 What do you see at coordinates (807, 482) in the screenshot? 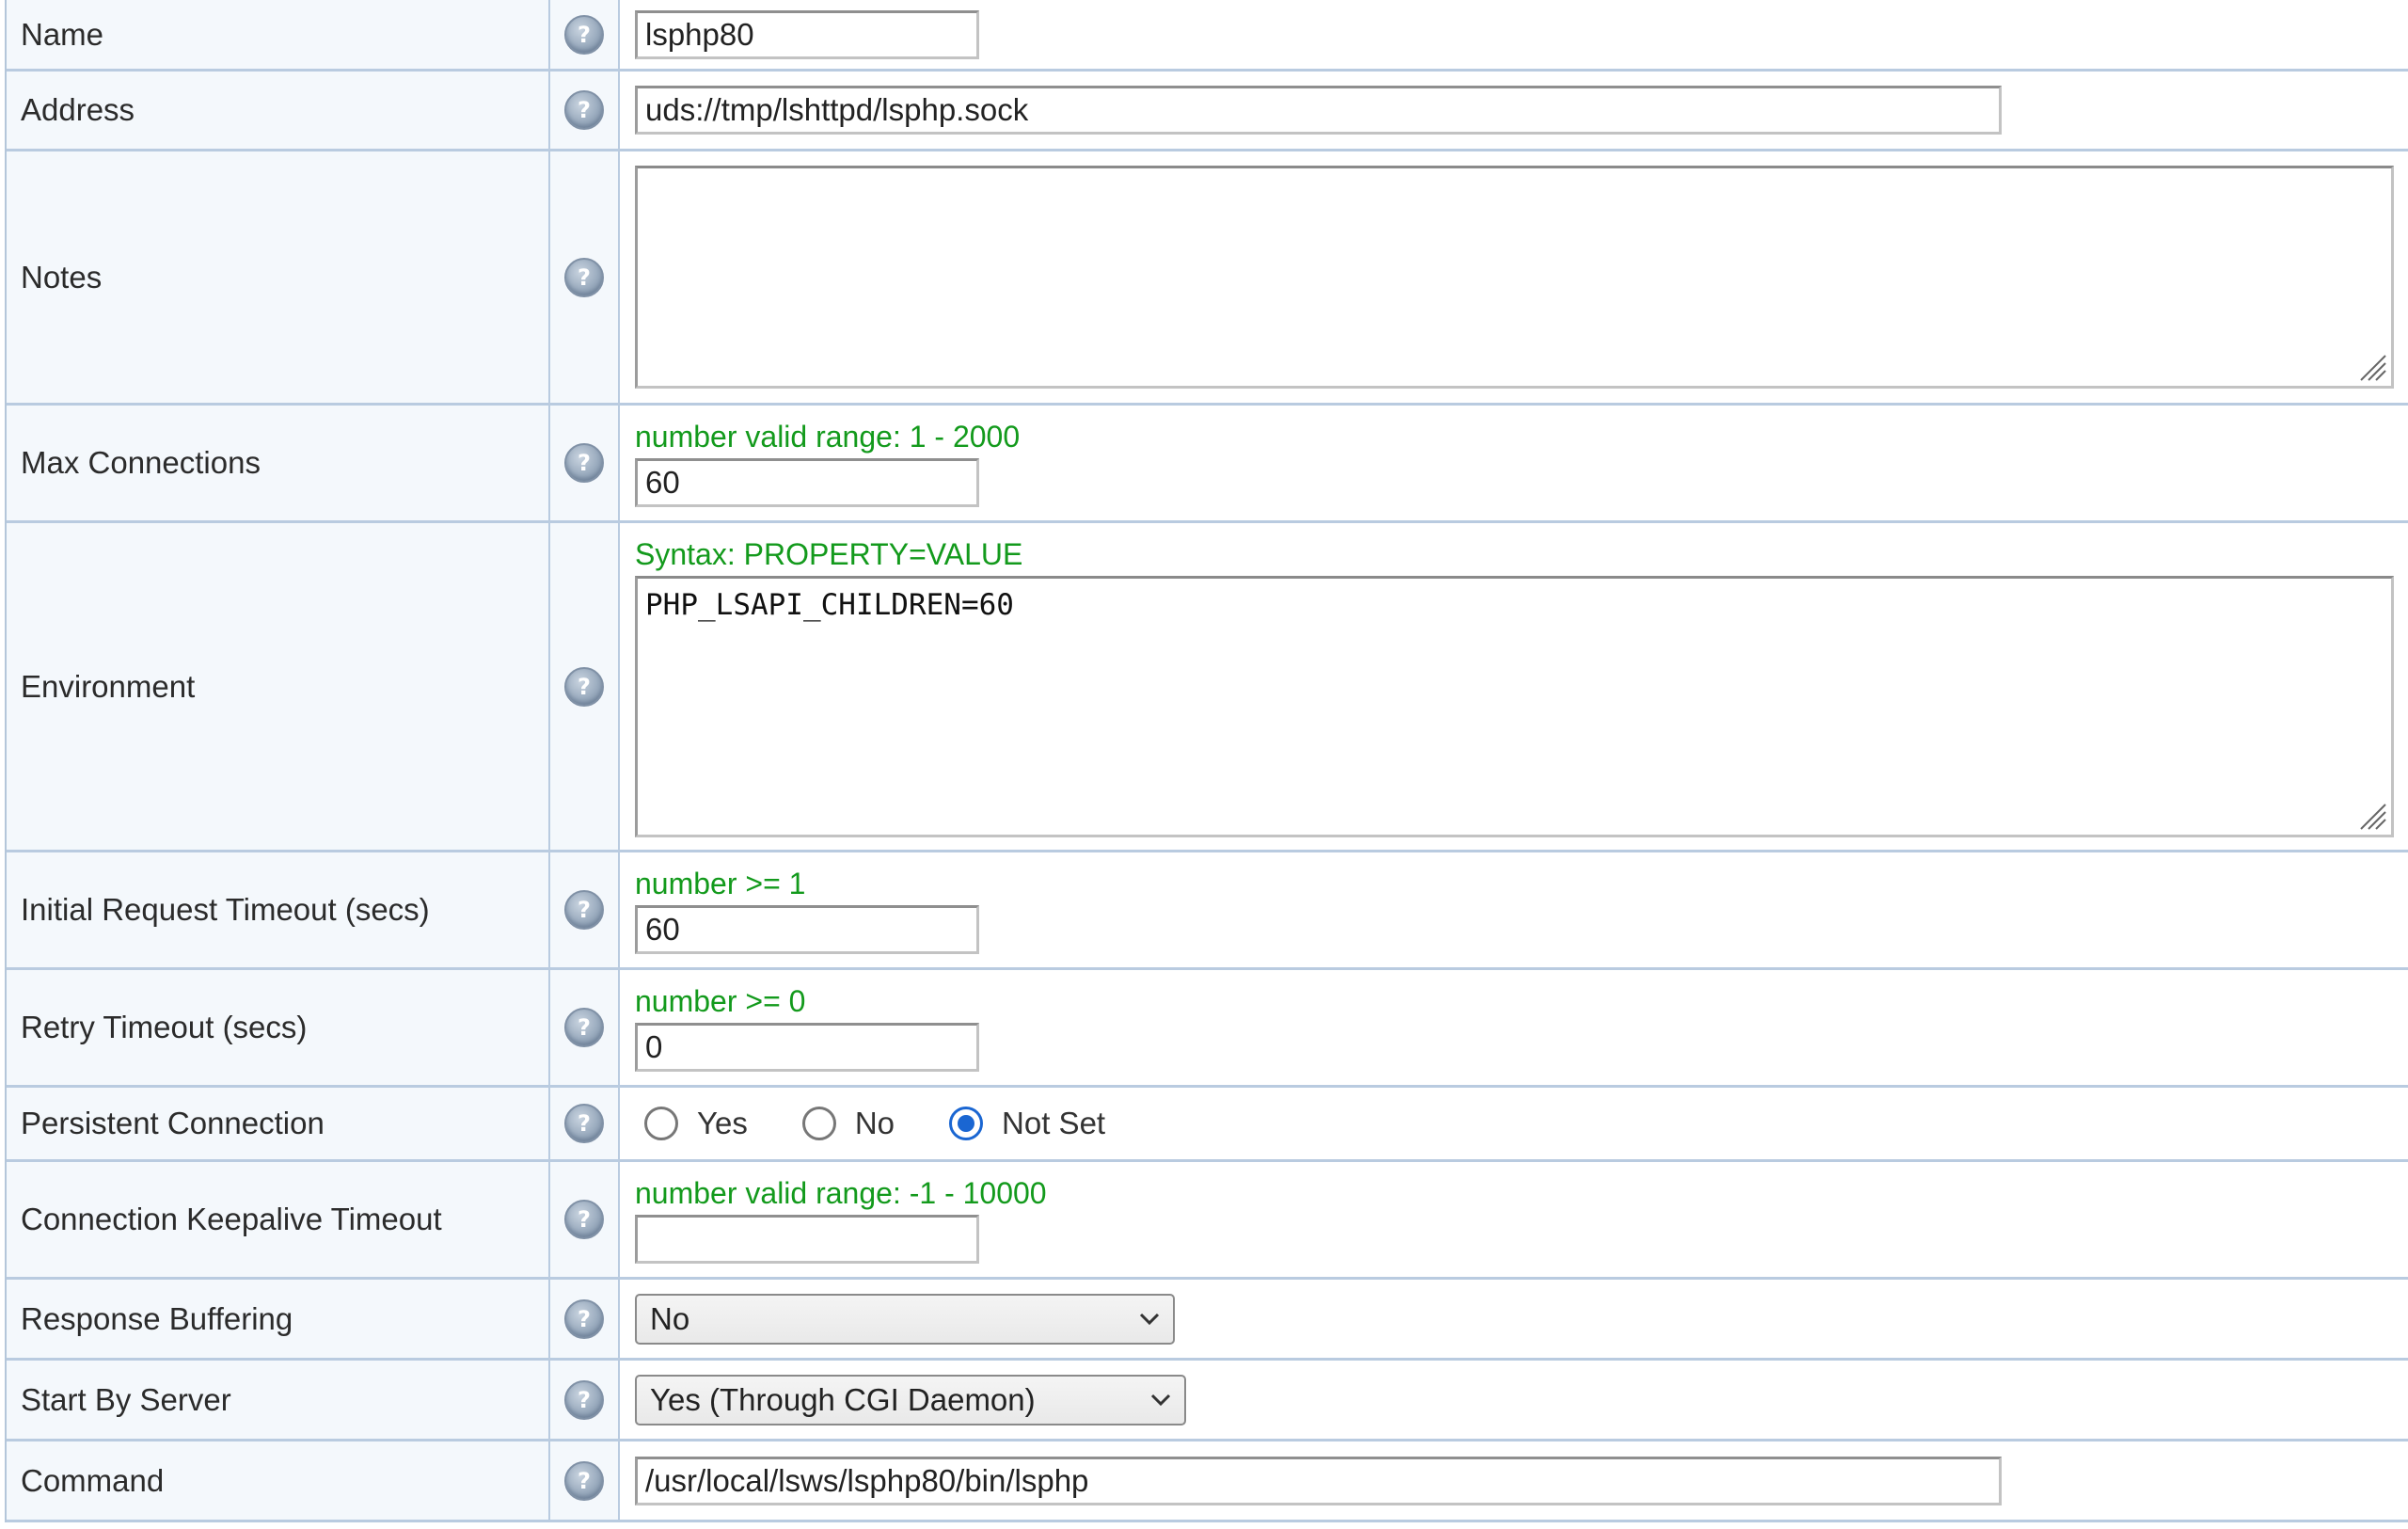
I see `max-connections-input: 60` at bounding box center [807, 482].